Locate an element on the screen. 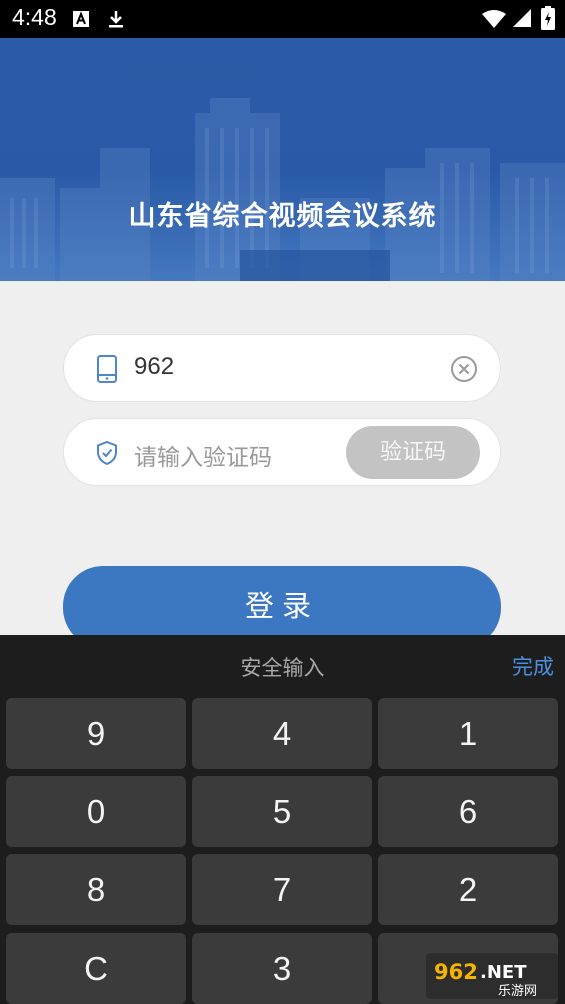  key-0: 0 is located at coordinates (96, 811).